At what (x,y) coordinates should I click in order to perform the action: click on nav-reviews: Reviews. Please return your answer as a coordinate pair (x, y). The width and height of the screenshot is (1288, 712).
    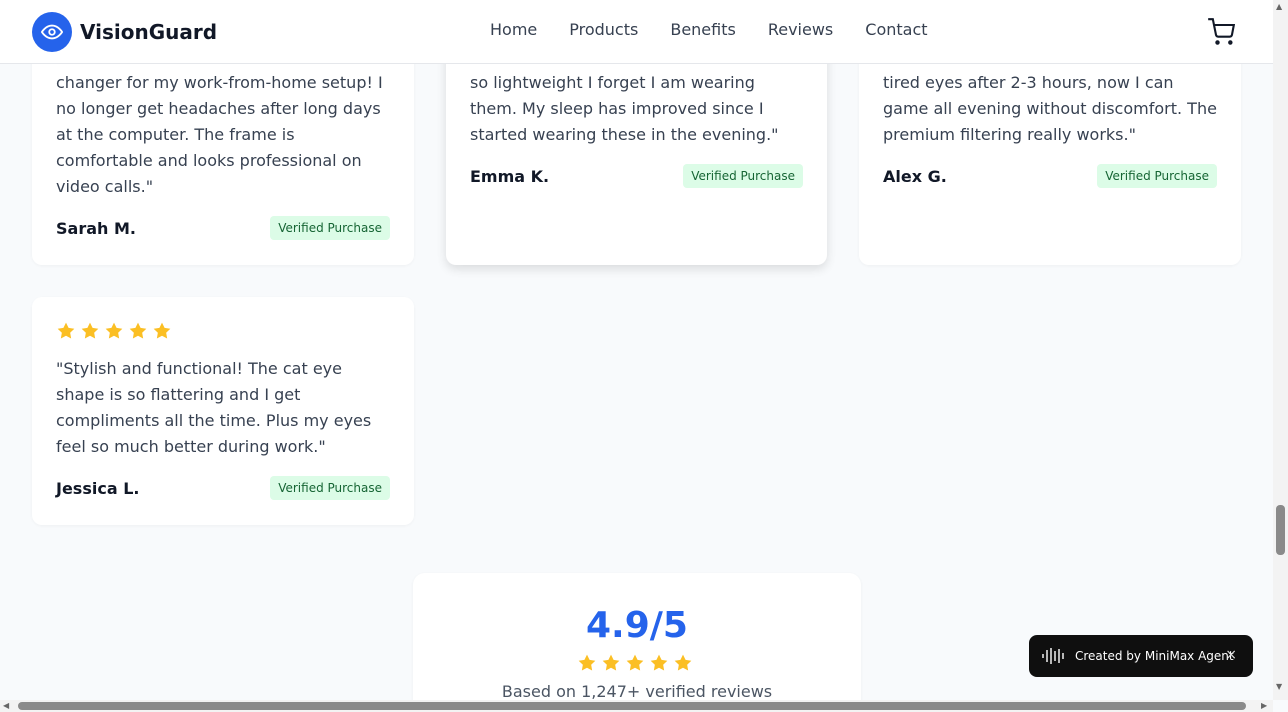
    Looking at the image, I should click on (800, 29).